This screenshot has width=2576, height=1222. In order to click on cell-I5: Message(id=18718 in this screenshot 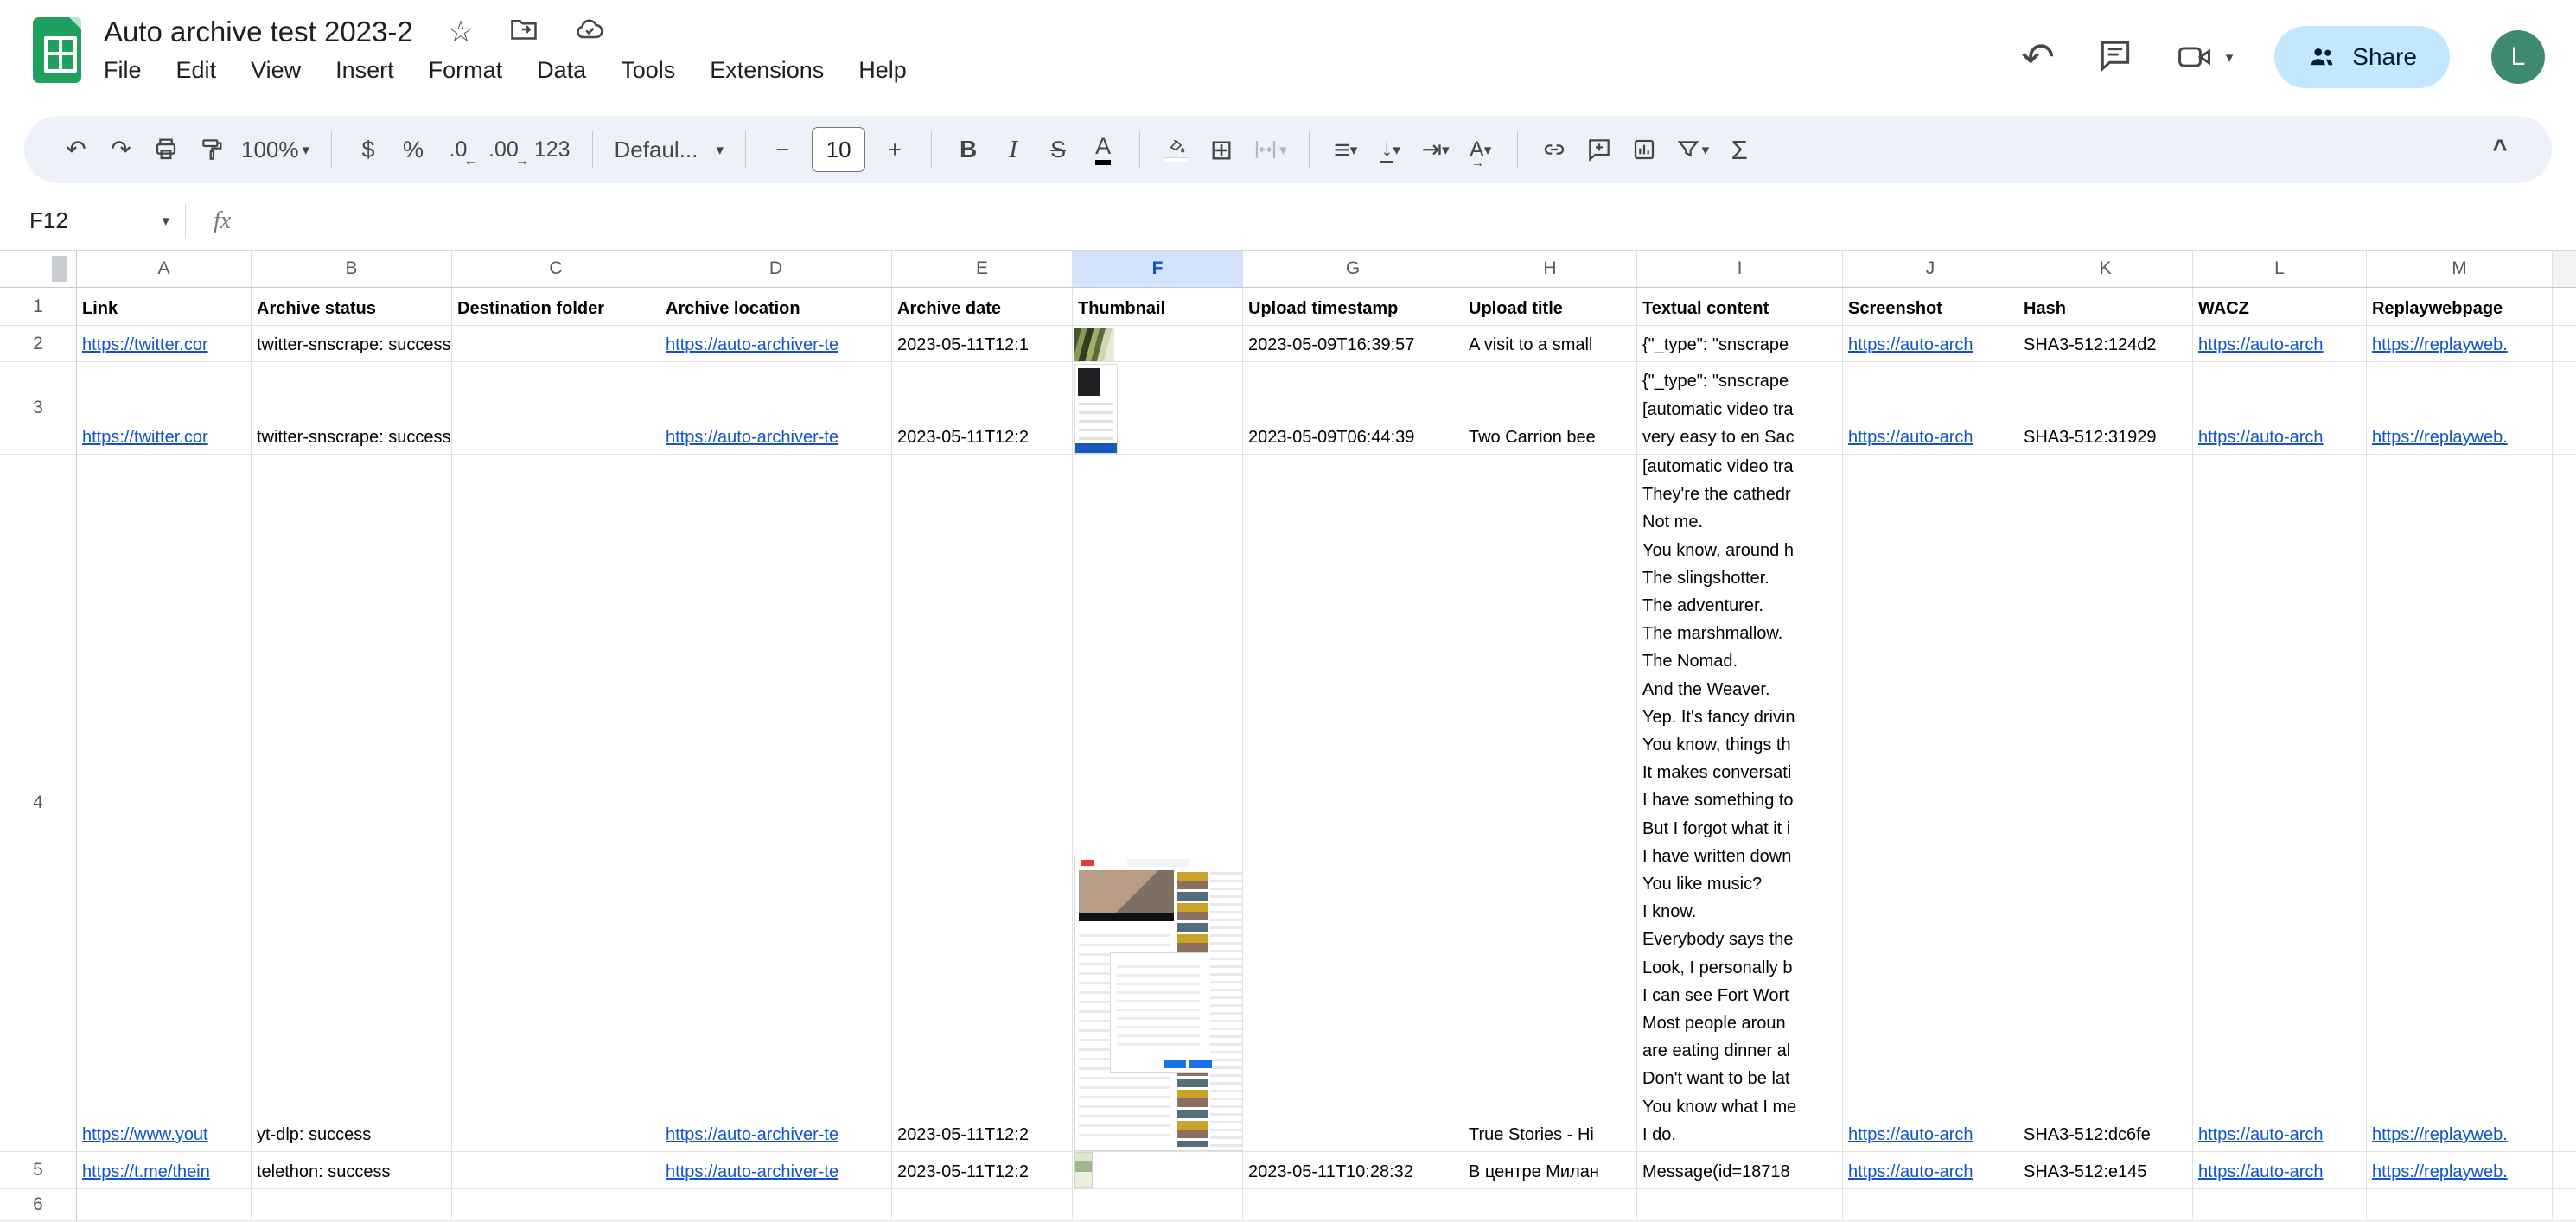, I will do `click(1740, 1170)`.